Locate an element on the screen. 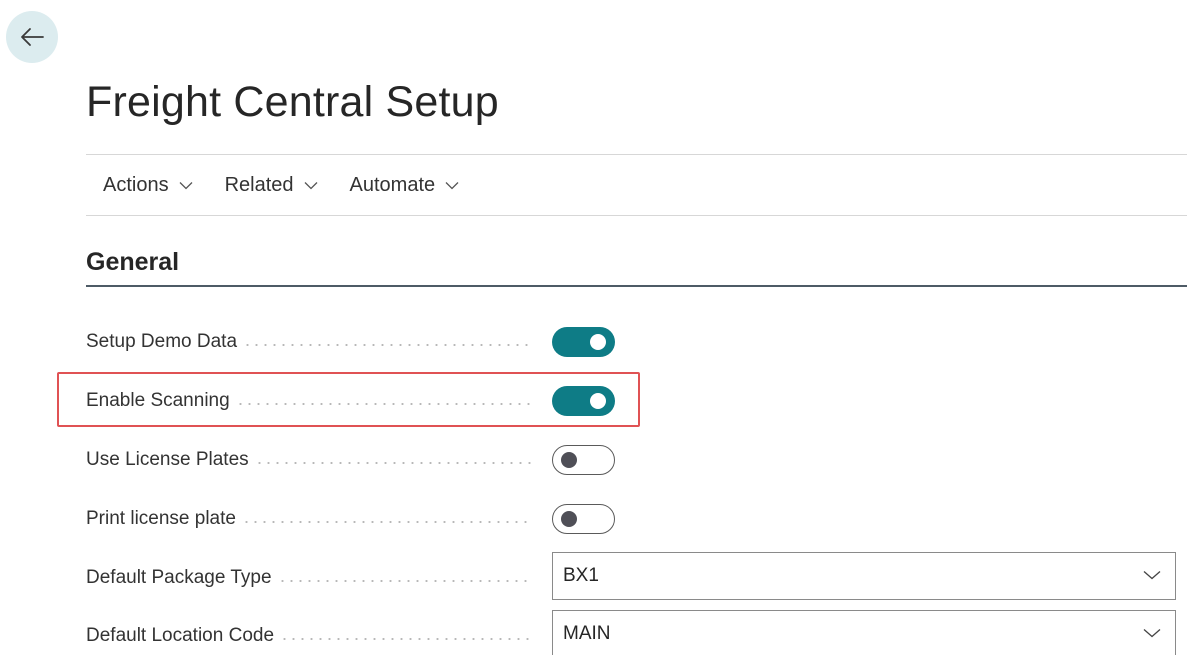 This screenshot has height=655, width=1187. related-menu: Related is located at coordinates (271, 185).